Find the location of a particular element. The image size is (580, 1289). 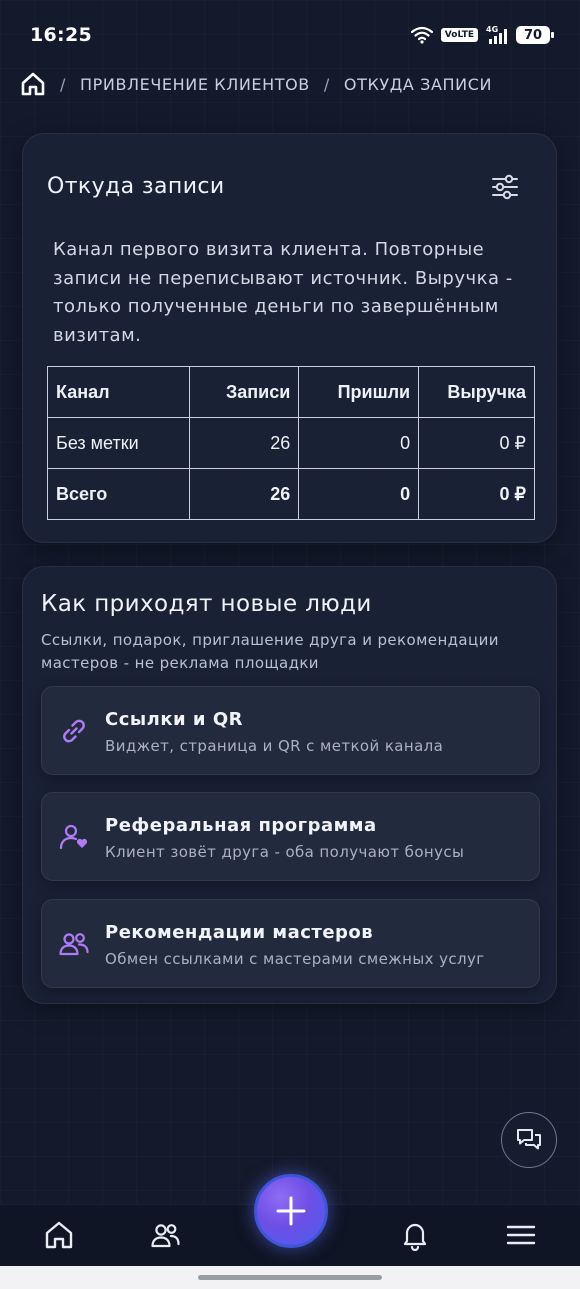

referral-program-title: Реферальная программа is located at coordinates (241, 825).